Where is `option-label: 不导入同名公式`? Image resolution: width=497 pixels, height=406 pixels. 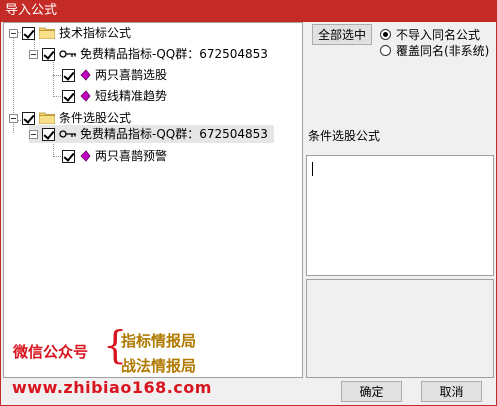 option-label: 不导入同名公式 is located at coordinates (438, 34).